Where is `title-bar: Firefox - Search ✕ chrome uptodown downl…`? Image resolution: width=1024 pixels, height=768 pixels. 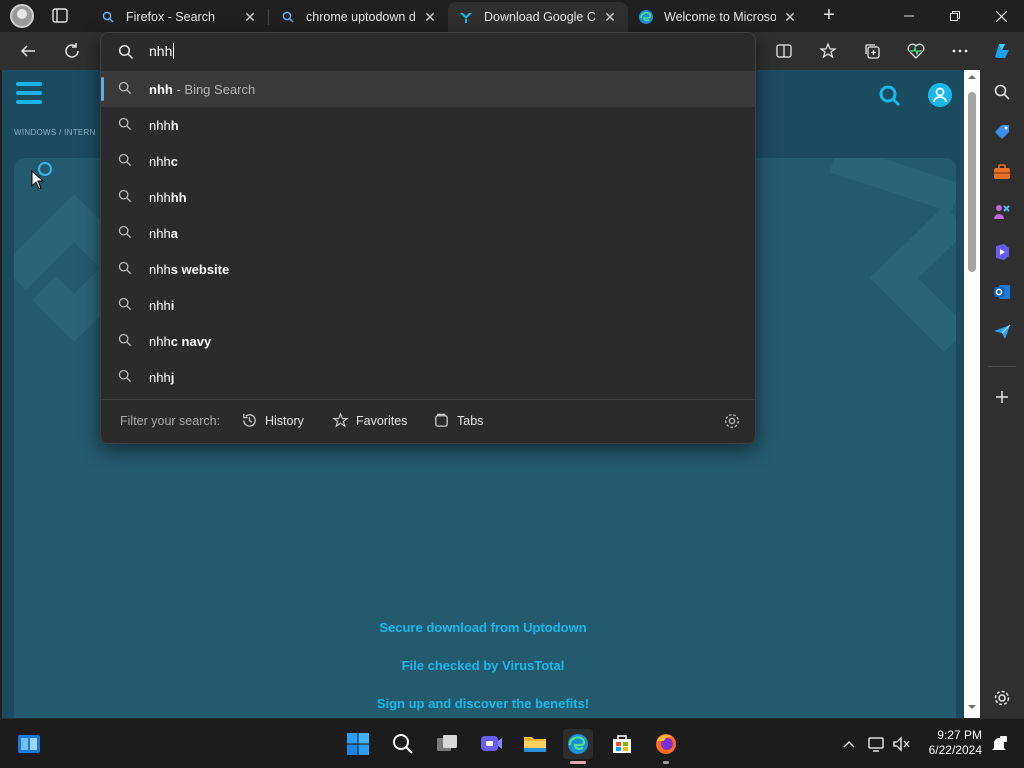
title-bar: Firefox - Search ✕ chrome uptodown downl… is located at coordinates (512, 16).